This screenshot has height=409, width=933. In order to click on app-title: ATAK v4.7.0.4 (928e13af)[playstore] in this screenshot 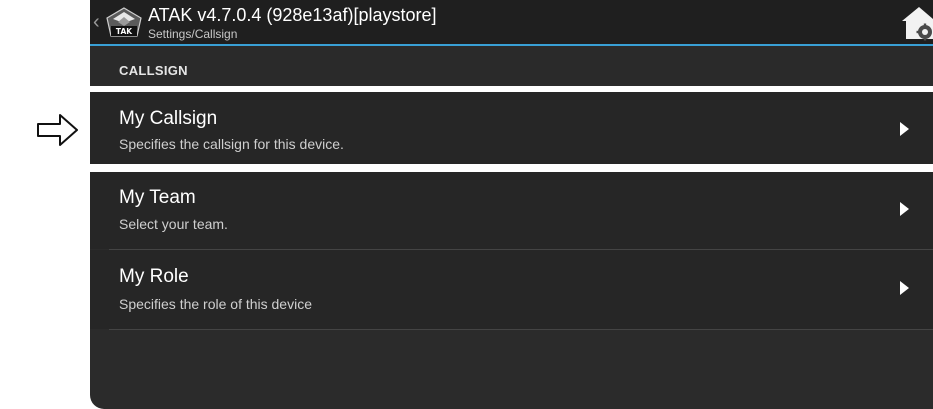, I will do `click(292, 15)`.